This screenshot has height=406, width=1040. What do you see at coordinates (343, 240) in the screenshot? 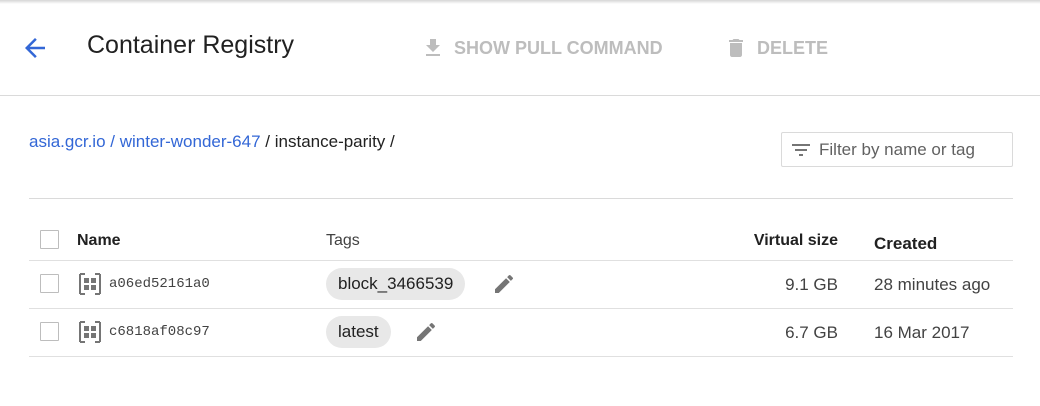
I see `column-header-tags: Tags` at bounding box center [343, 240].